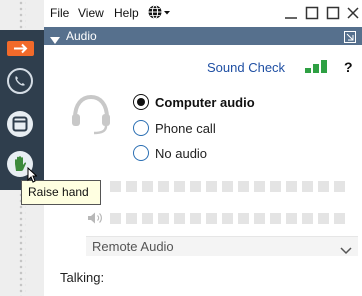  I want to click on speaker-level-meter, so click(230, 218).